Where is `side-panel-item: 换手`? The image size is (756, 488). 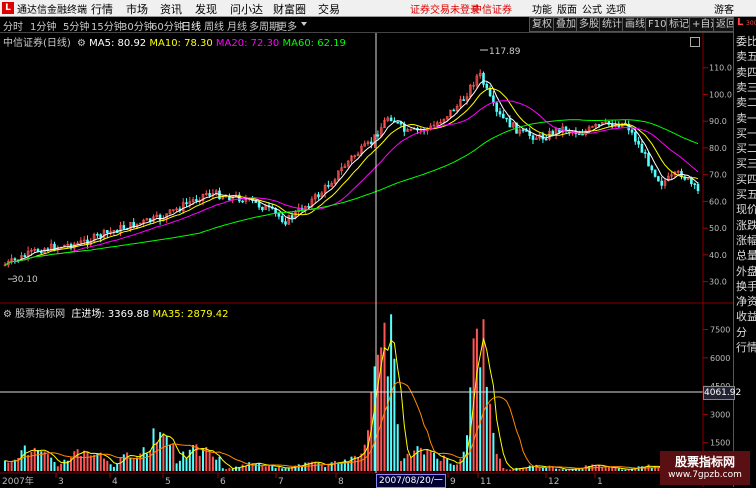
side-panel-item: 换手 is located at coordinates (746, 286).